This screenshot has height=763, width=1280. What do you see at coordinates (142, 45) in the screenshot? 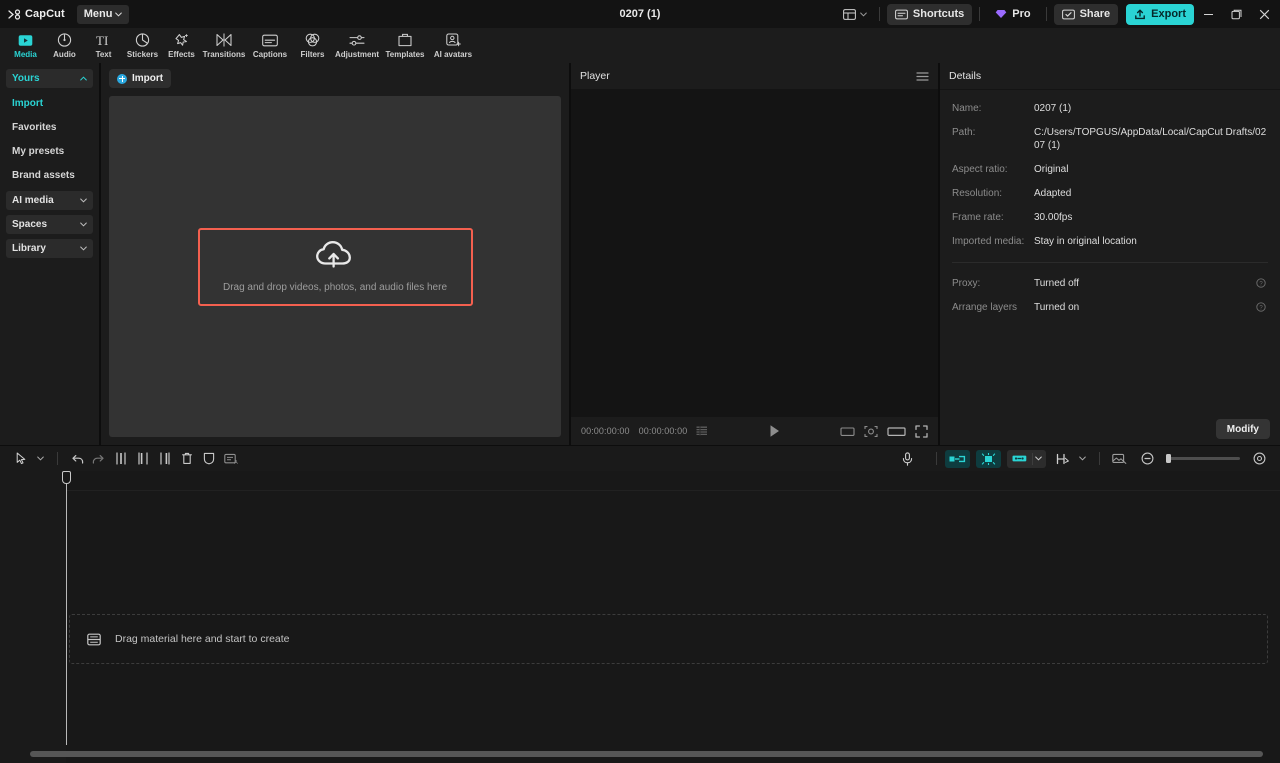
I see `tab-stickers: Stickers` at bounding box center [142, 45].